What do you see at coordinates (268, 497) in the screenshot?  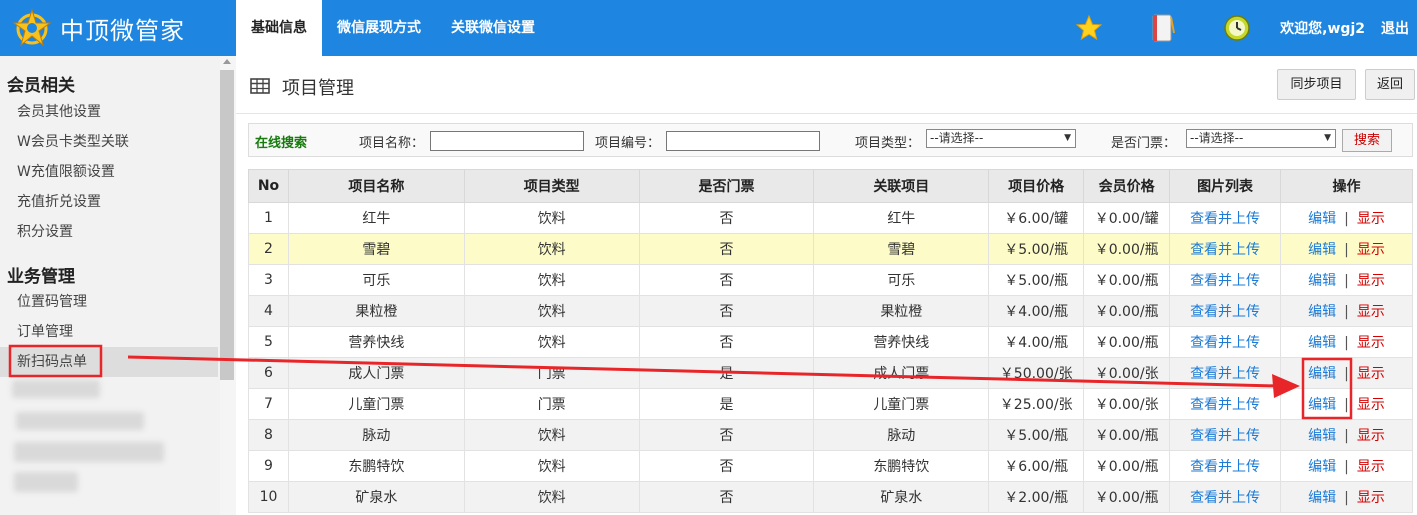 I see `table-cell: 10` at bounding box center [268, 497].